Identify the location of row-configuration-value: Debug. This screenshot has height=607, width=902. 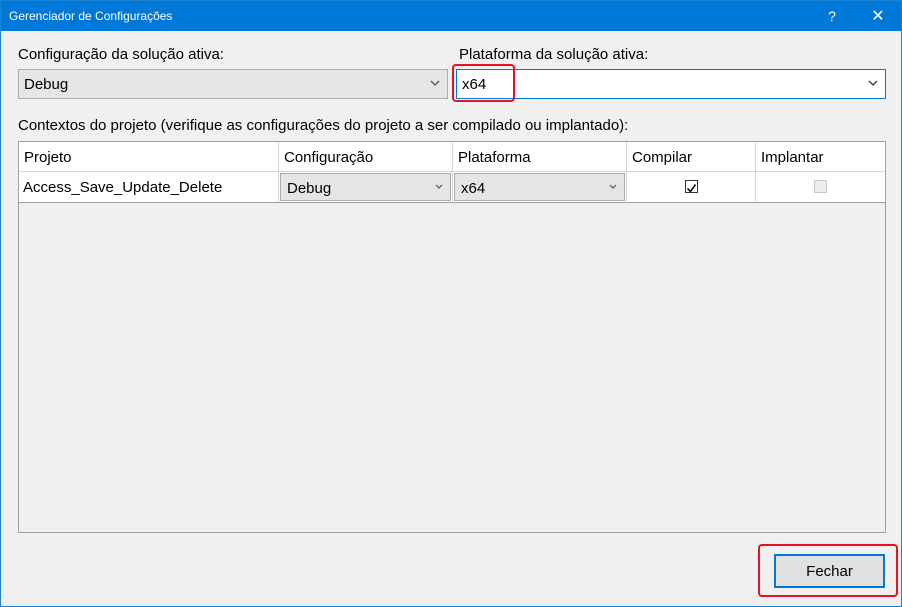
(309, 188).